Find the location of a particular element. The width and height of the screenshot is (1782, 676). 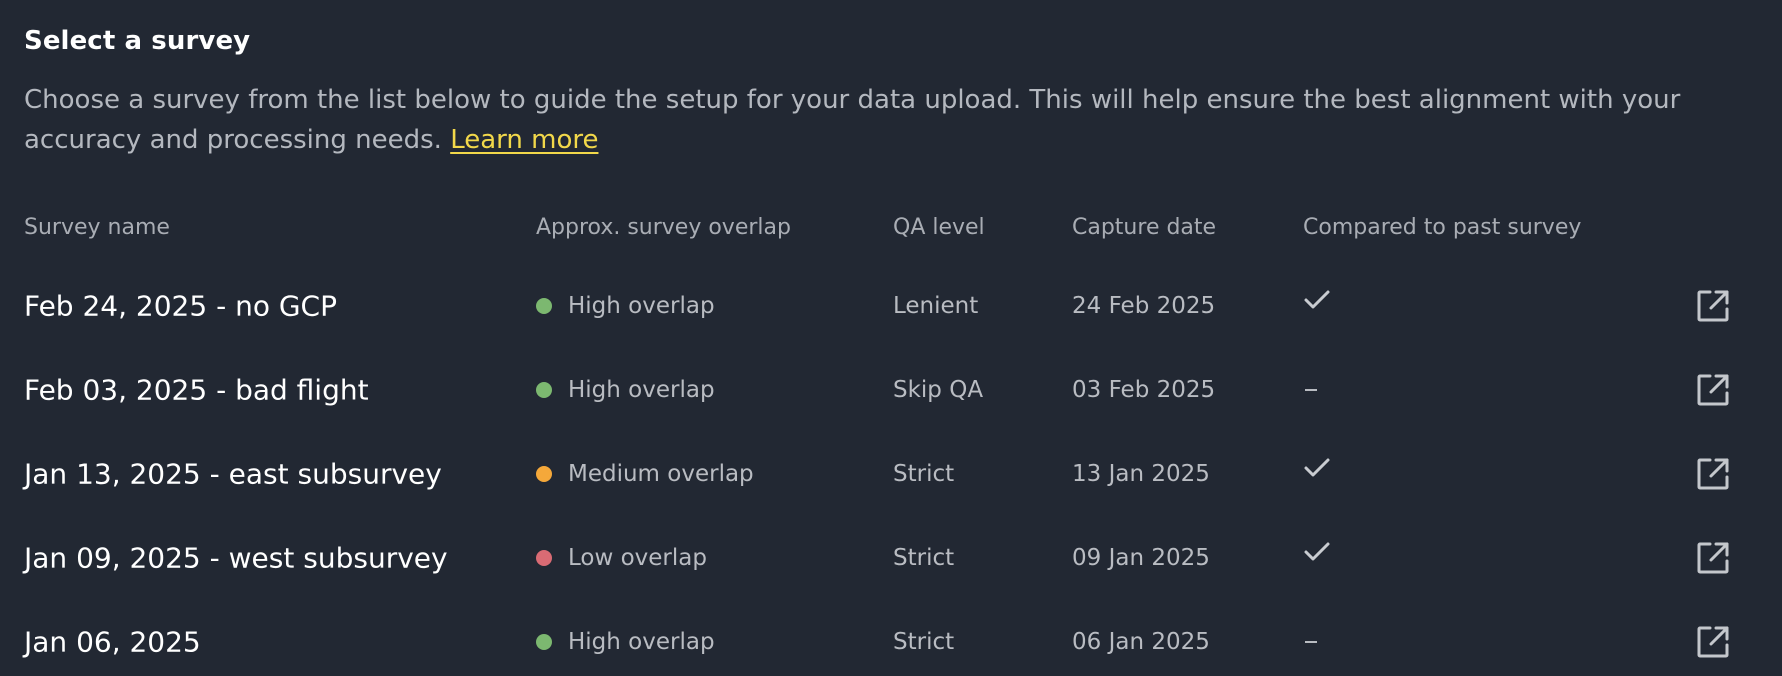

survey-overlap: Medium overlap is located at coordinates (645, 474).